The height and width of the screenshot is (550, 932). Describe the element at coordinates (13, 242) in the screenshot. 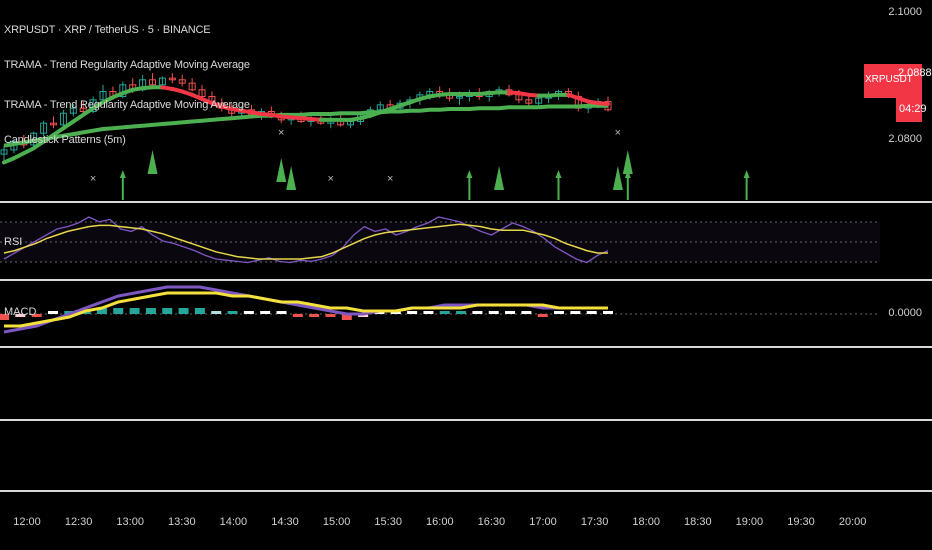

I see `rsi-pane-label: RSI` at that location.